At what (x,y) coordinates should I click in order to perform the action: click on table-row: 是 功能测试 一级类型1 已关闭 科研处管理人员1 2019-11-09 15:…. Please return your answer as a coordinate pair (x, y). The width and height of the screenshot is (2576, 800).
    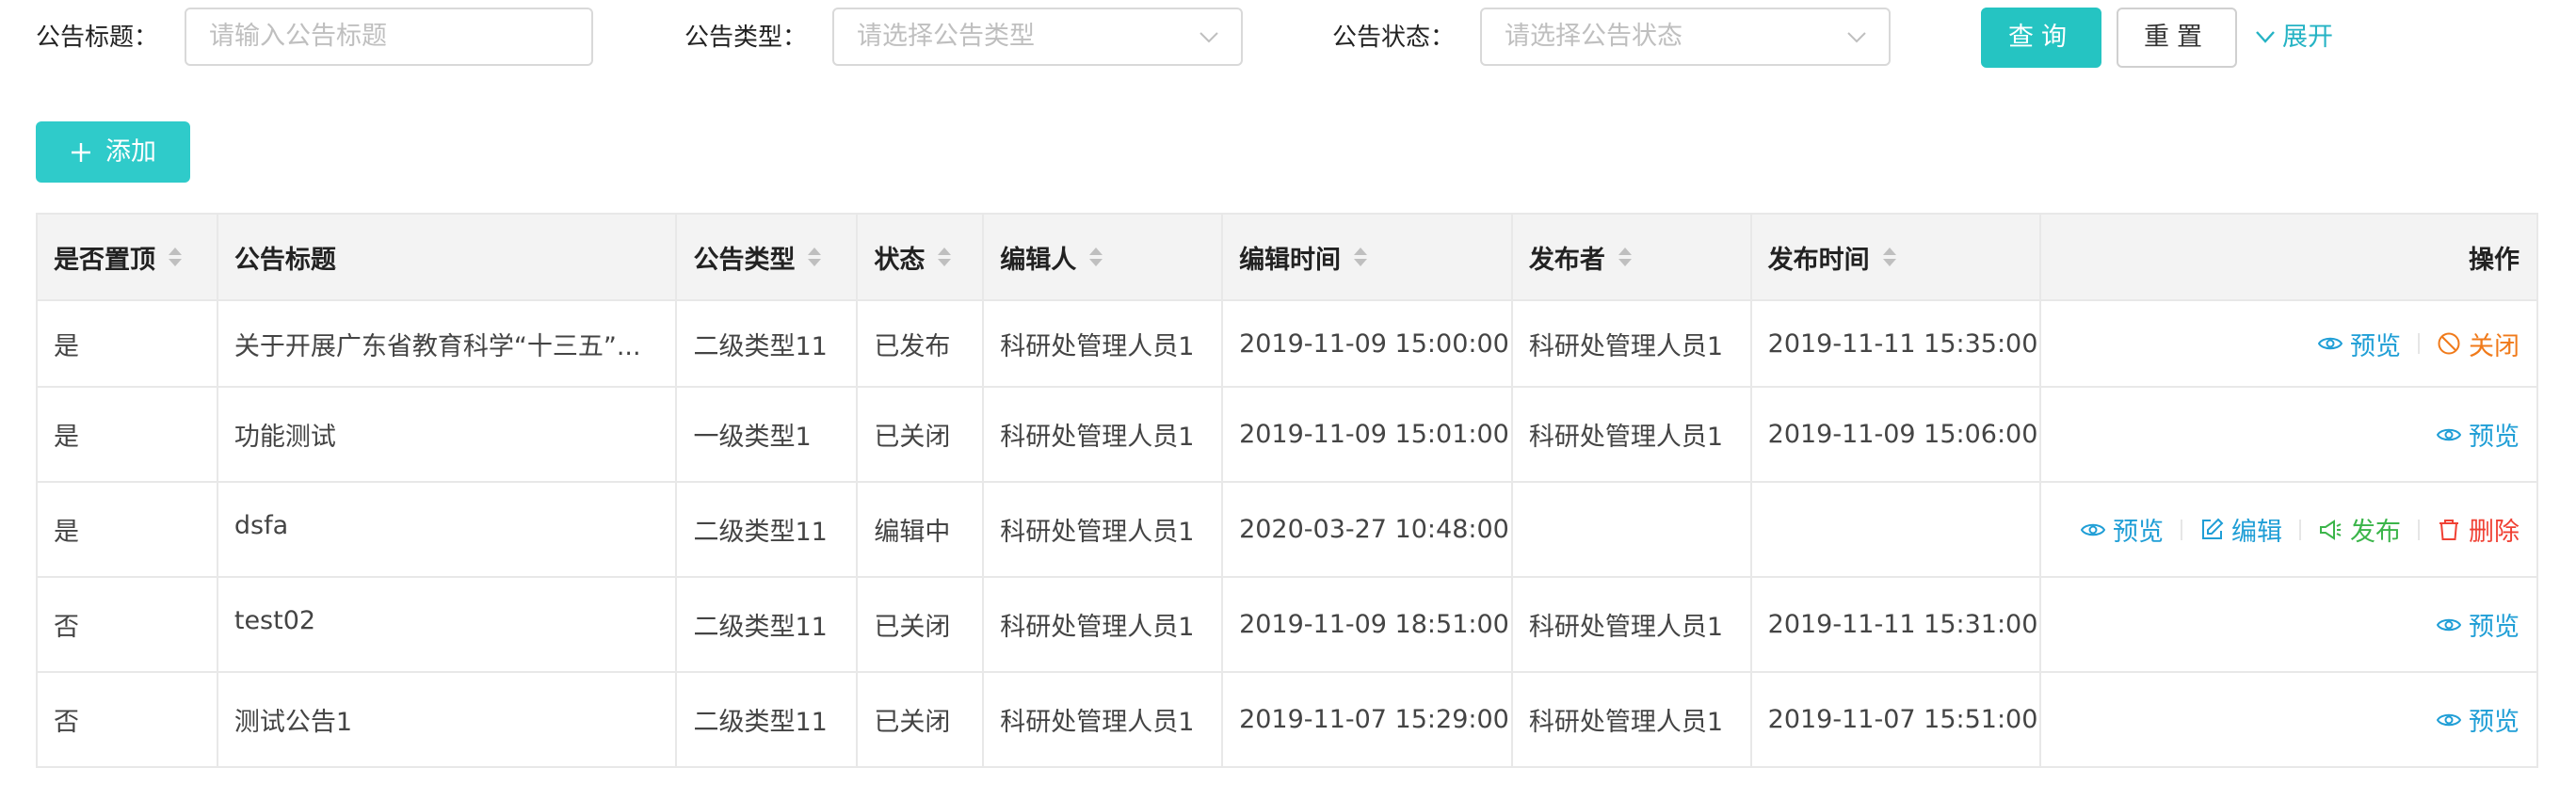
    Looking at the image, I should click on (1288, 435).